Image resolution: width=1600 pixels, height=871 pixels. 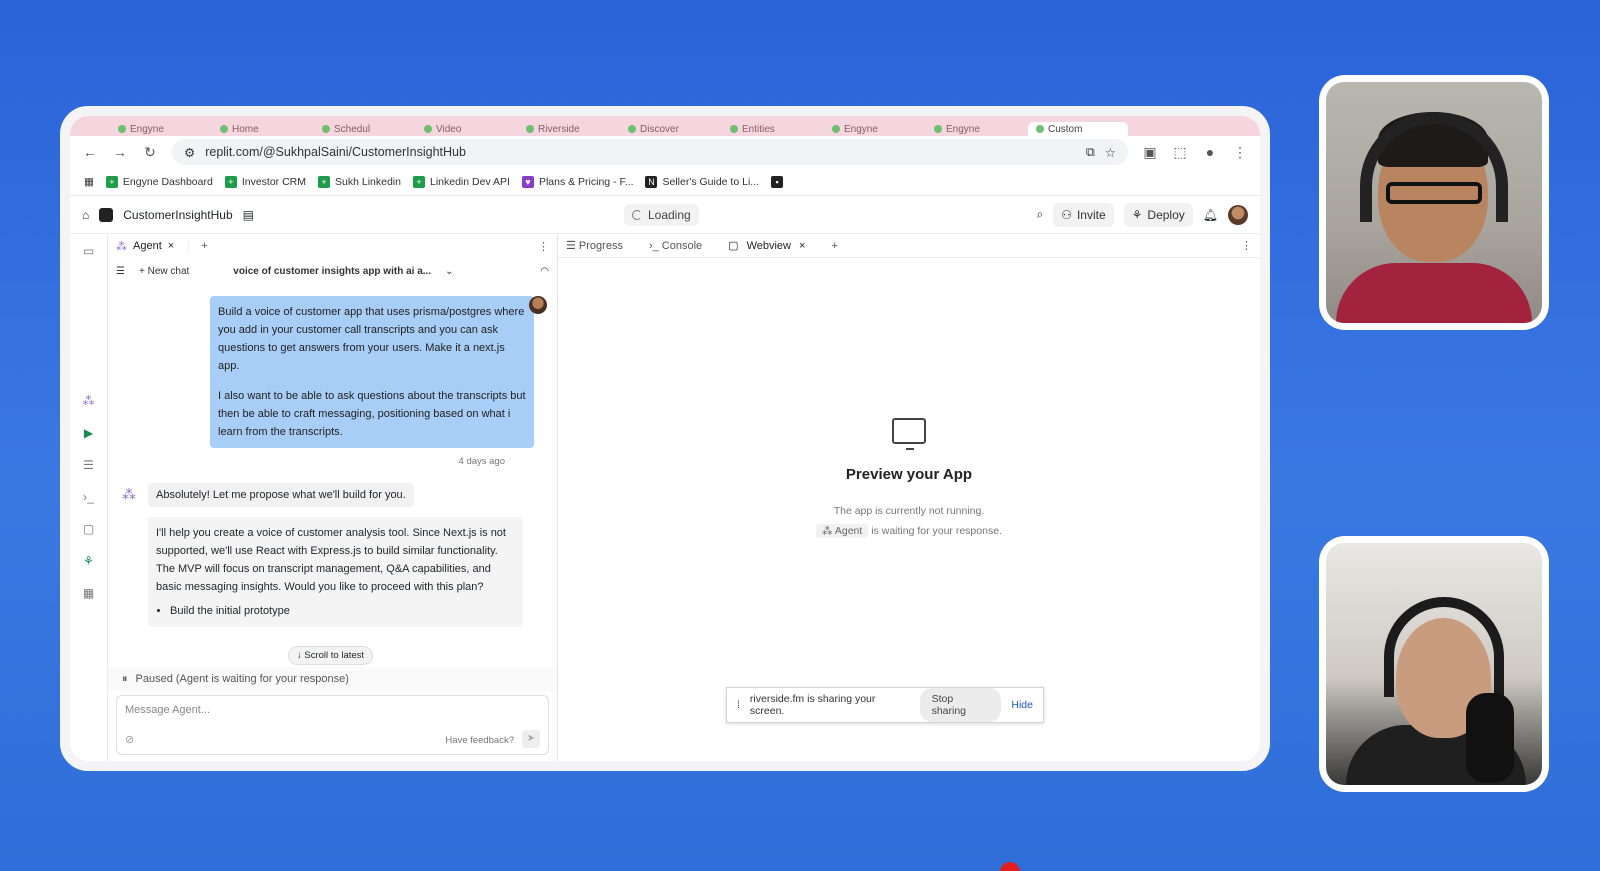 I want to click on project-icon, so click(x=106, y=214).